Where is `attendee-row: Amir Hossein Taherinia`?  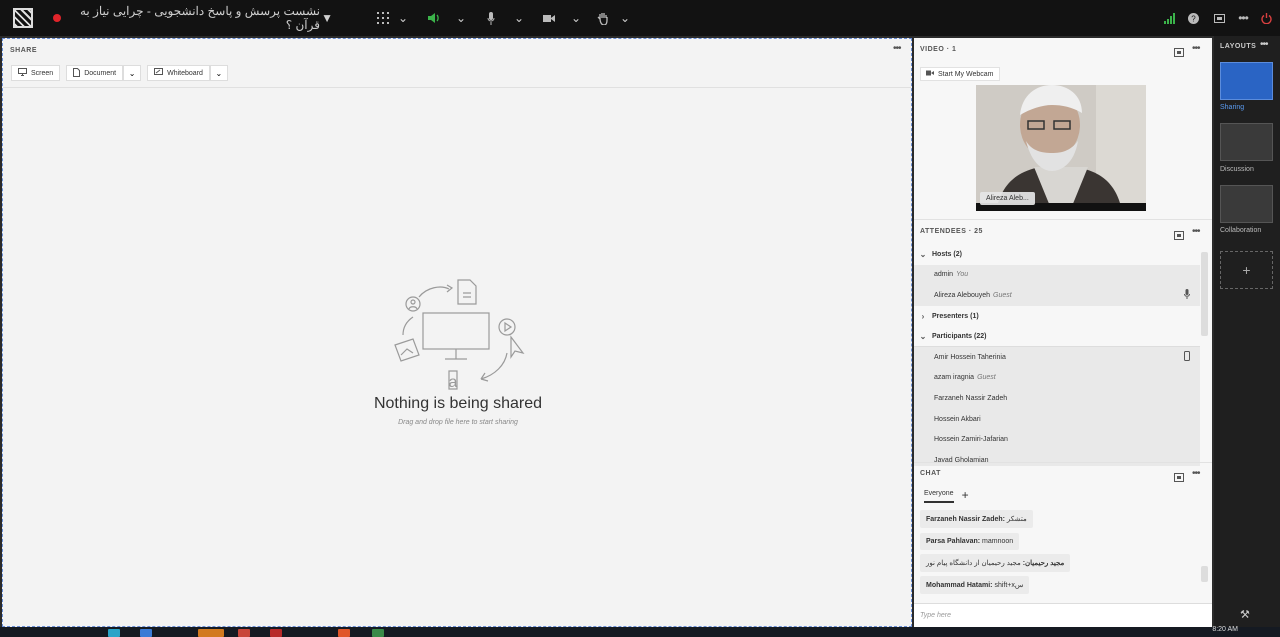 attendee-row: Amir Hossein Taherinia is located at coordinates (1057, 357).